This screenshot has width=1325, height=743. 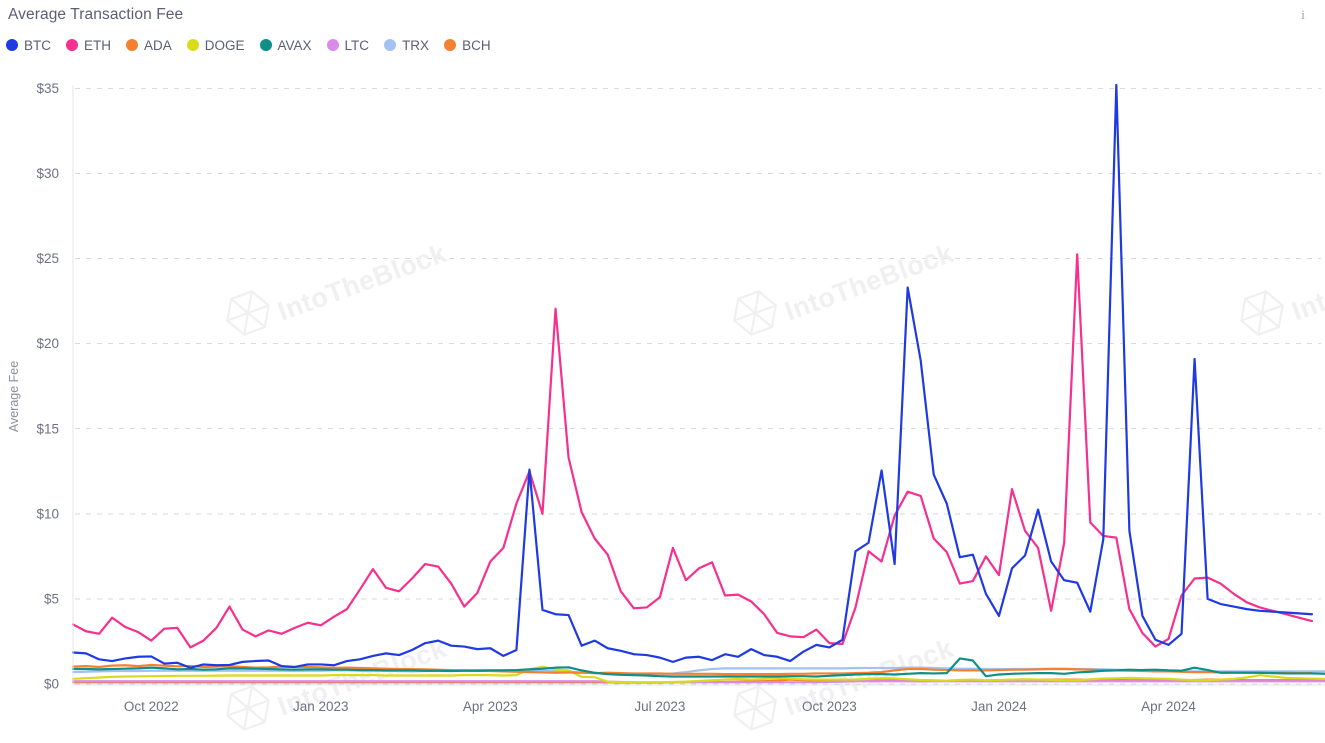 What do you see at coordinates (265, 45) in the screenshot?
I see `legend-swatch-avax-icon` at bounding box center [265, 45].